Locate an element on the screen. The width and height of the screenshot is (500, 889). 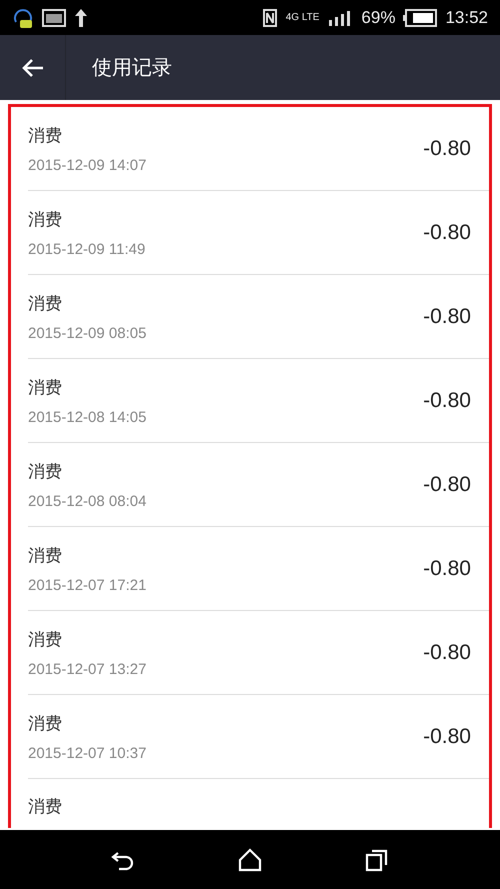
upload-icon is located at coordinates (81, 17).